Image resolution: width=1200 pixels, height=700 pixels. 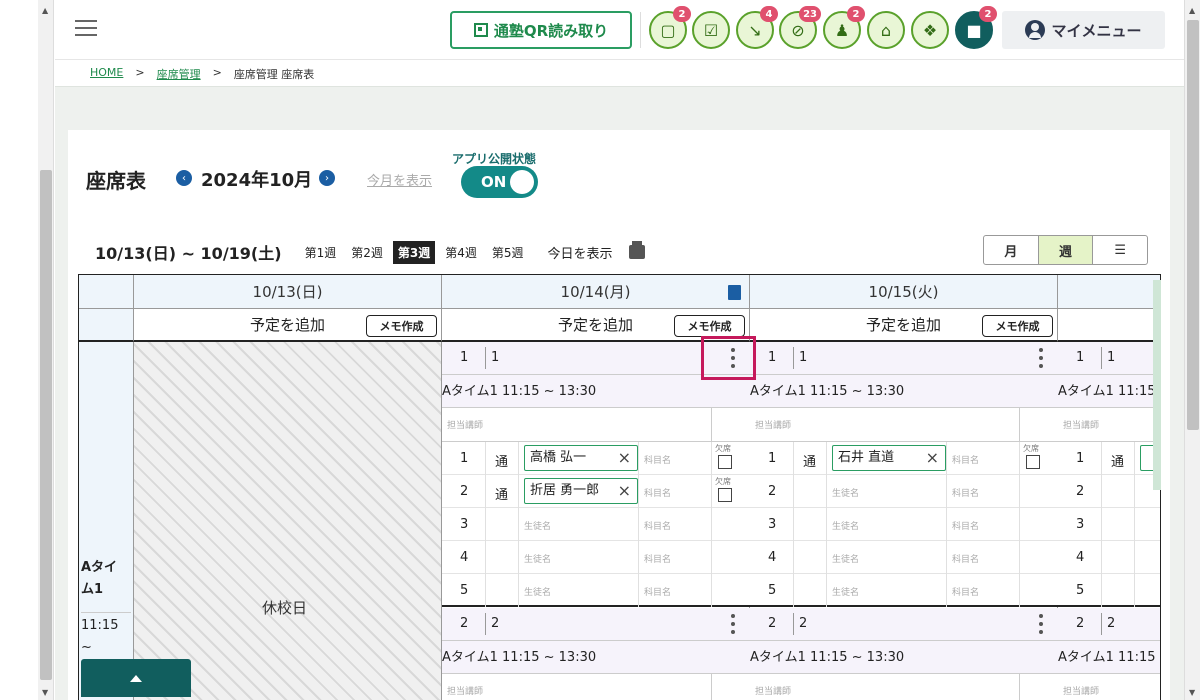 What do you see at coordinates (757, 27) in the screenshot?
I see `arrows-in-icon: ↘ 4` at bounding box center [757, 27].